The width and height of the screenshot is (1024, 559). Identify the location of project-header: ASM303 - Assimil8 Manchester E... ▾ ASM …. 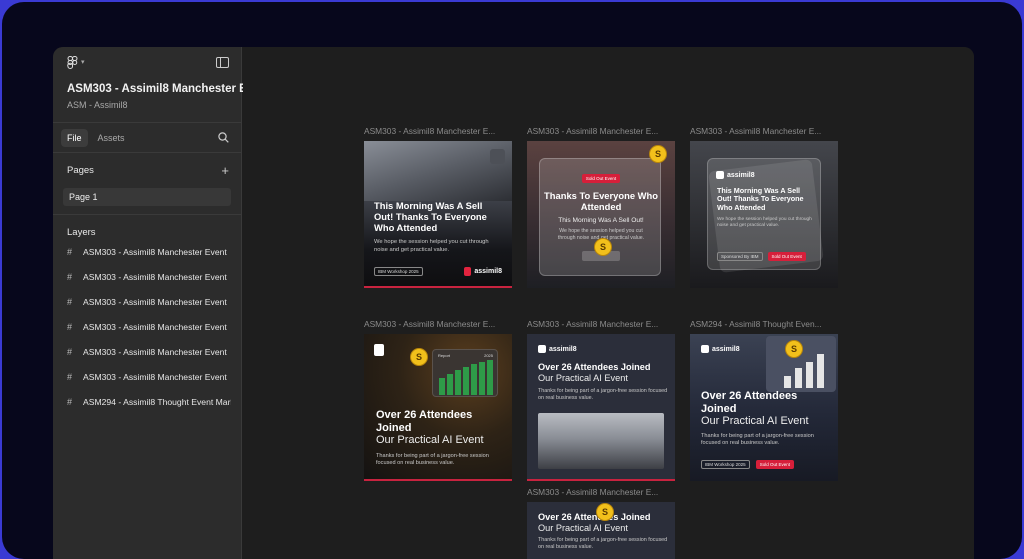
(158, 93).